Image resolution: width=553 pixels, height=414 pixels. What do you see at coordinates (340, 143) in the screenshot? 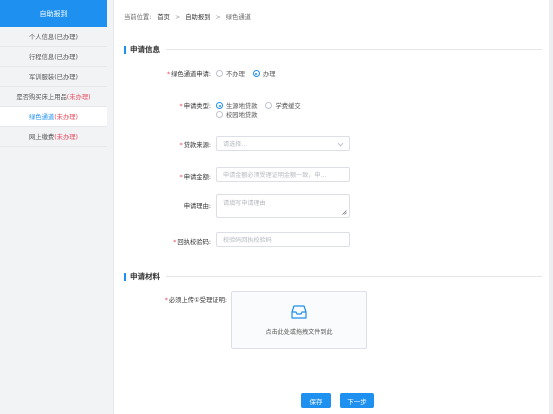
I see `chevron-down-icon` at bounding box center [340, 143].